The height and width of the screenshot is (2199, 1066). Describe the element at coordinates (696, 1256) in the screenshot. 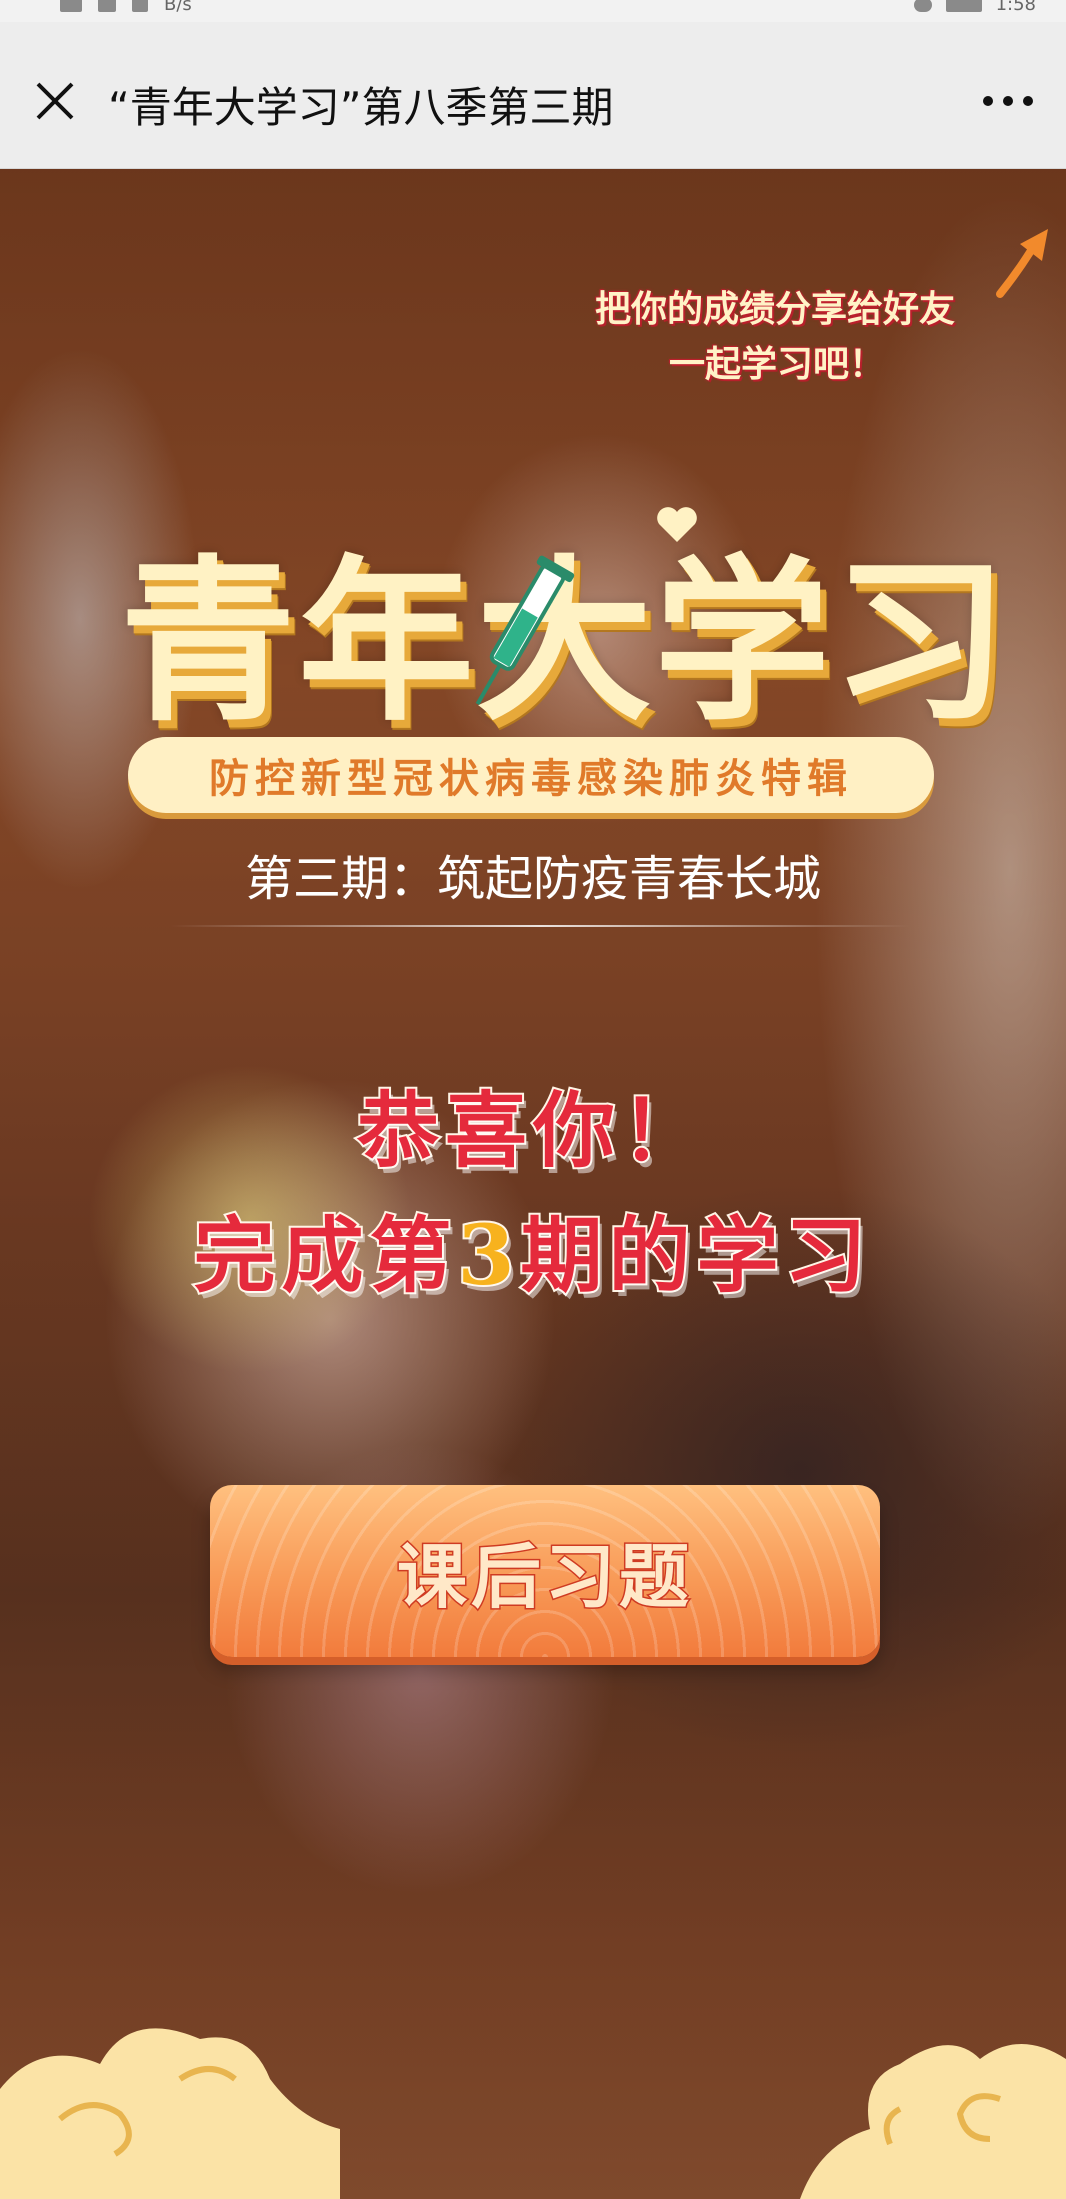

I see `completion-suffix: 期的学习` at that location.